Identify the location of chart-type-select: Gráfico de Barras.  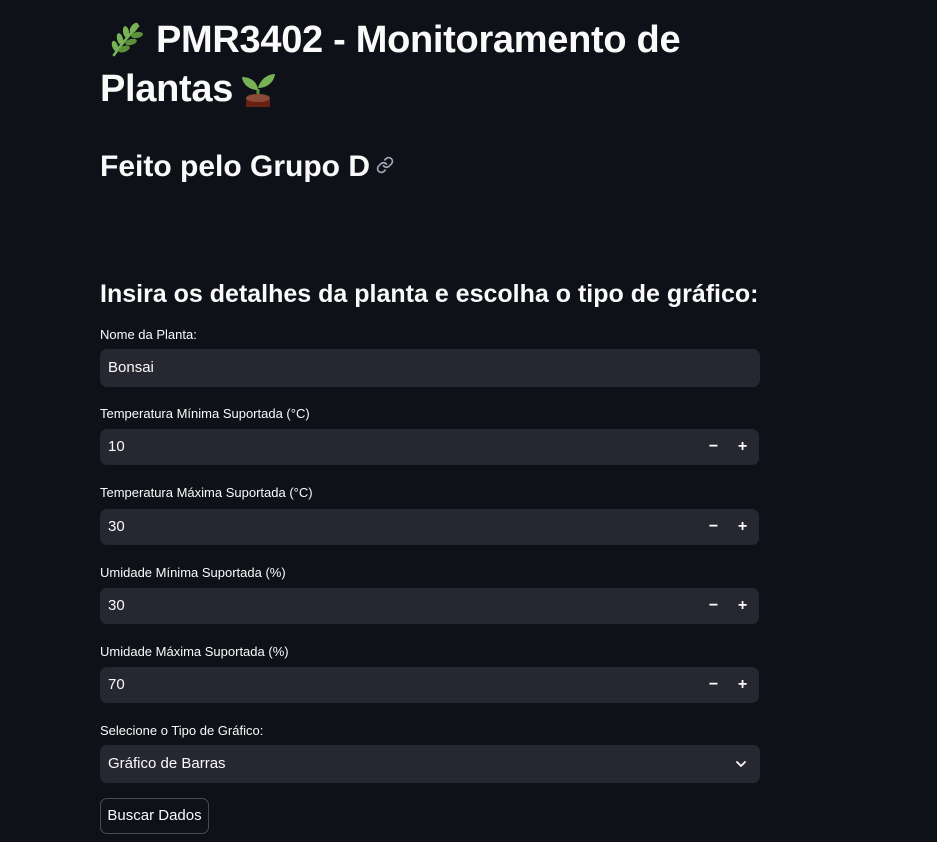
(430, 764).